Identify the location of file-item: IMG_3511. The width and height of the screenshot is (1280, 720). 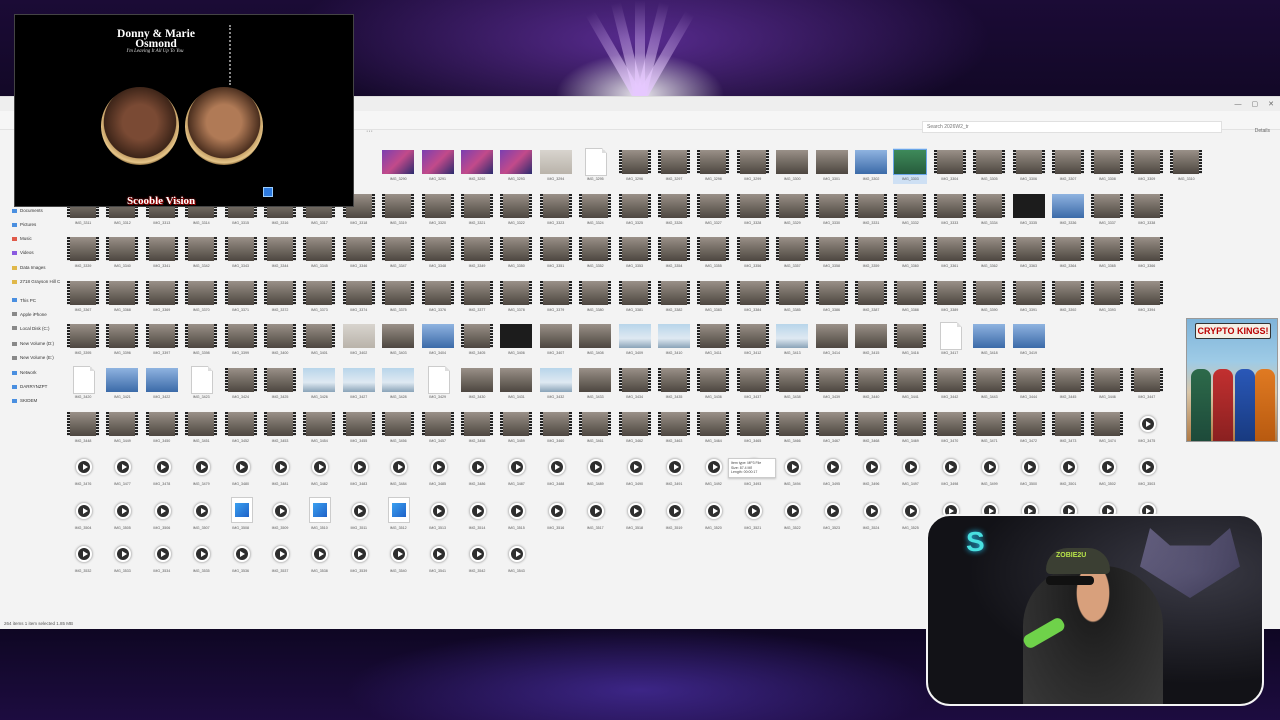
(359, 515).